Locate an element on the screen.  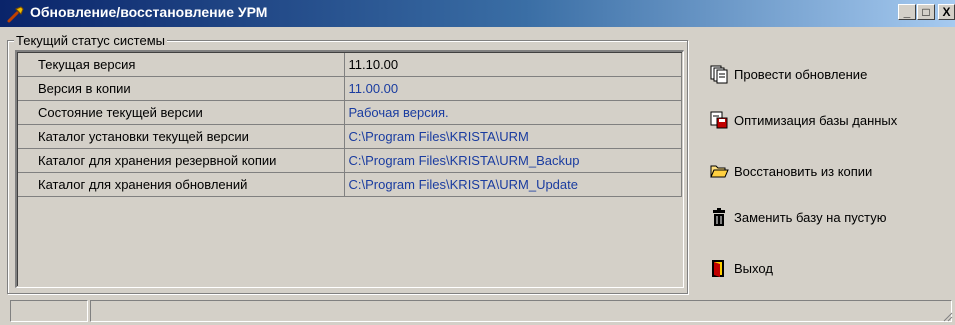
restore-button: Восстановить из копии is located at coordinates (790, 171).